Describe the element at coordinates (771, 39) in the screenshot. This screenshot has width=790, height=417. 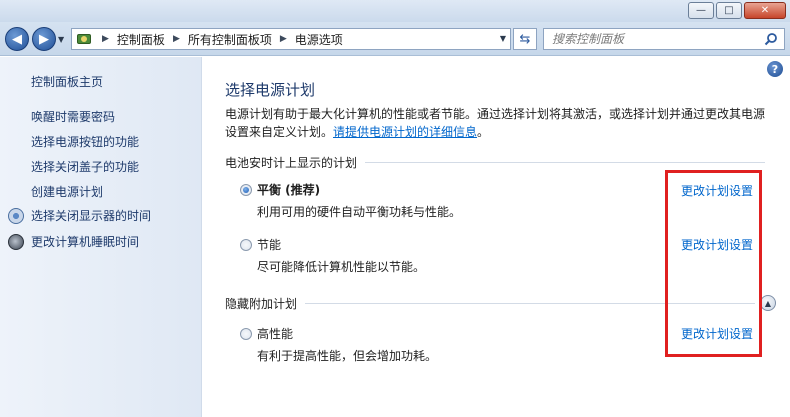
I see `search-icon` at that location.